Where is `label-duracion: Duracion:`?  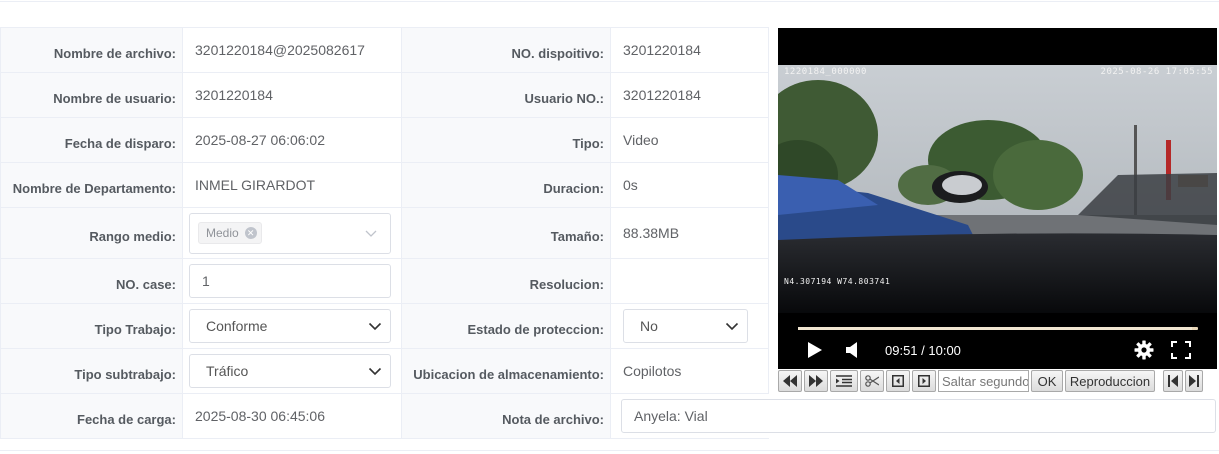
label-duracion: Duracion: is located at coordinates (506, 185).